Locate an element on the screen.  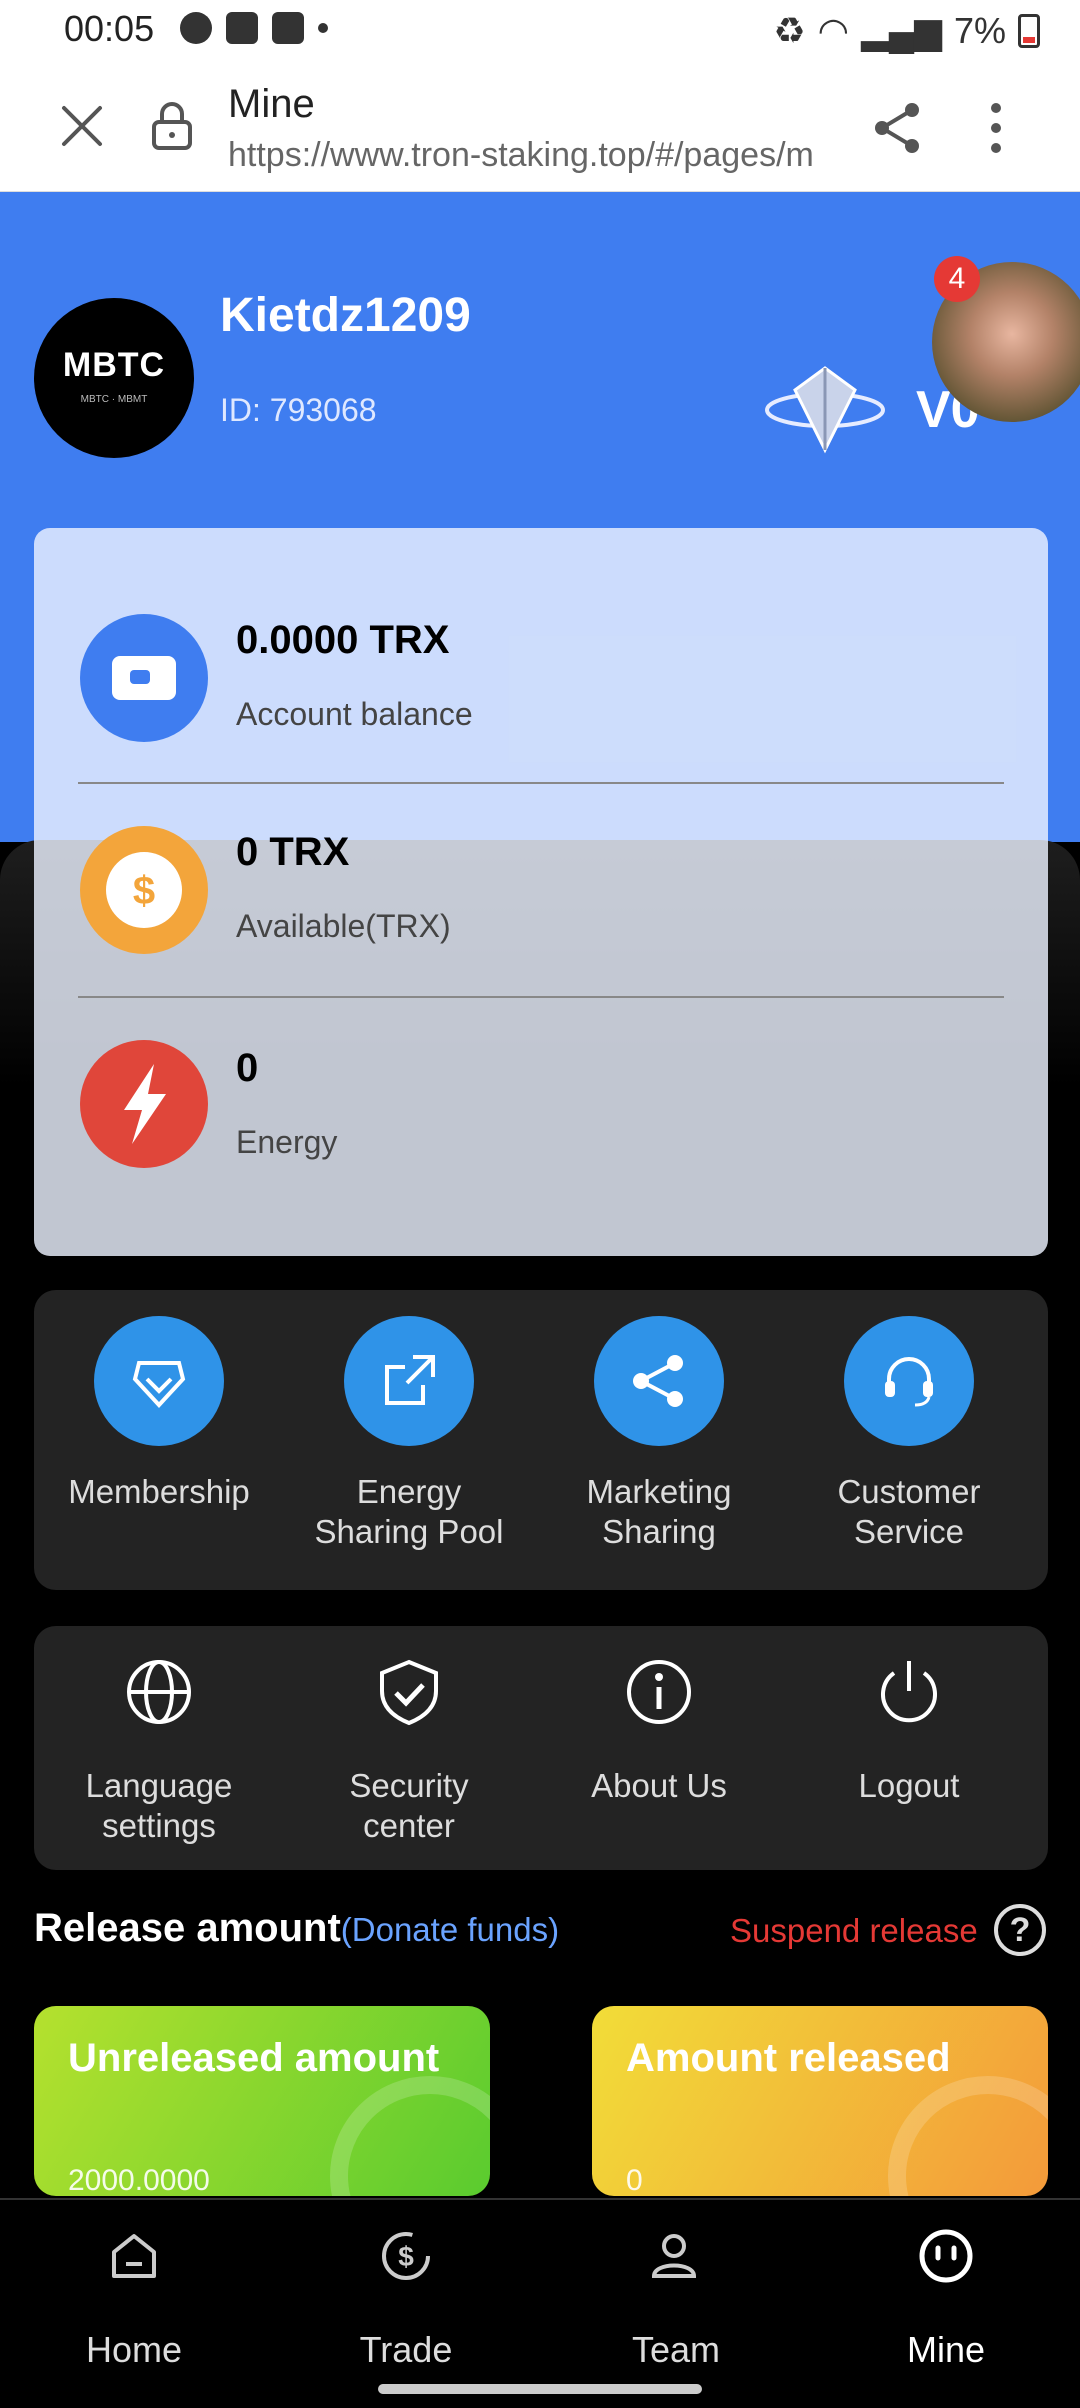
shield-check-icon is located at coordinates (409, 1692).